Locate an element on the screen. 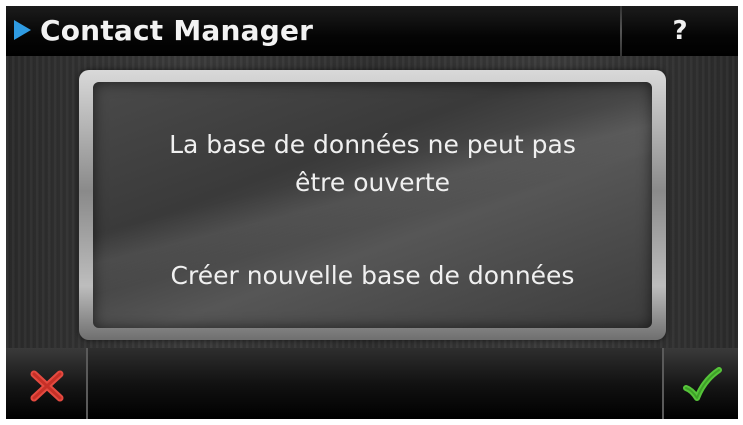 The image size is (743, 425). confirm-button is located at coordinates (701, 383).